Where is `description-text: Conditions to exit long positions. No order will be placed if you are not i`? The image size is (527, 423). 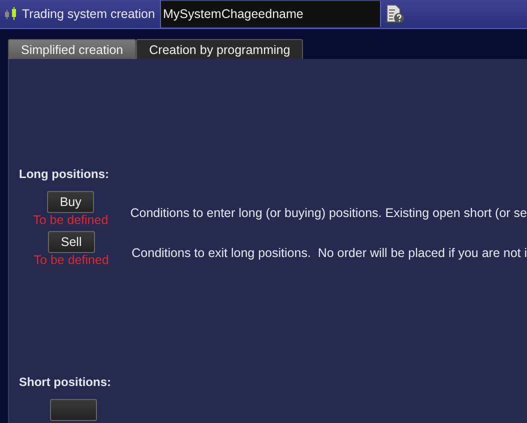
description-text: Conditions to exit long positions. No order will be placed if you are not i is located at coordinates (329, 253).